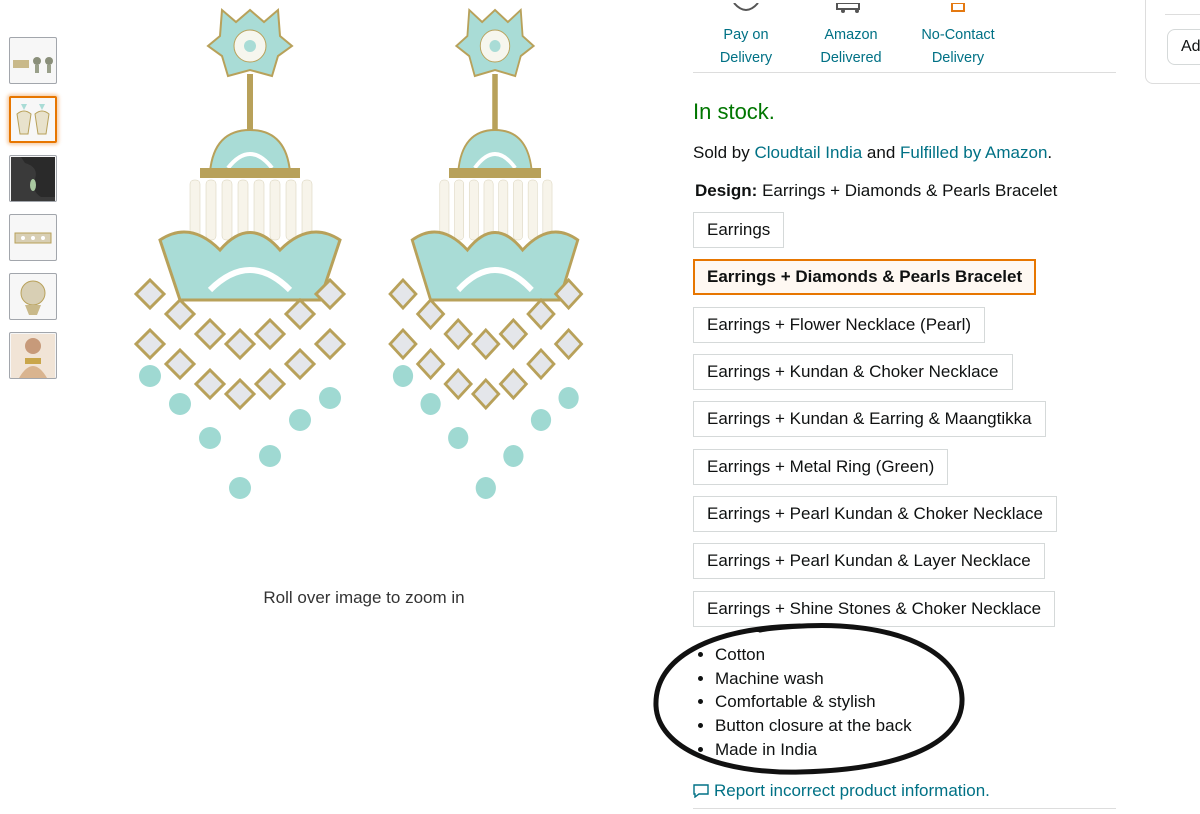  I want to click on feature-bullet: Comfortable & stylish, so click(813, 702).